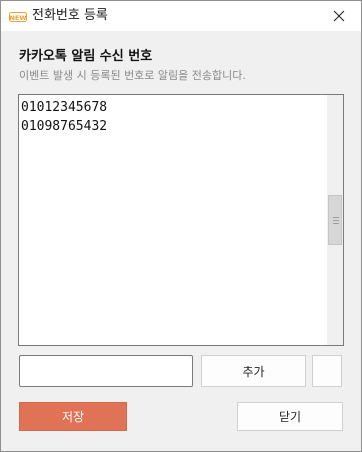 This screenshot has width=362, height=452. What do you see at coordinates (70, 15) in the screenshot?
I see `window-title: 전화번호 등록` at bounding box center [70, 15].